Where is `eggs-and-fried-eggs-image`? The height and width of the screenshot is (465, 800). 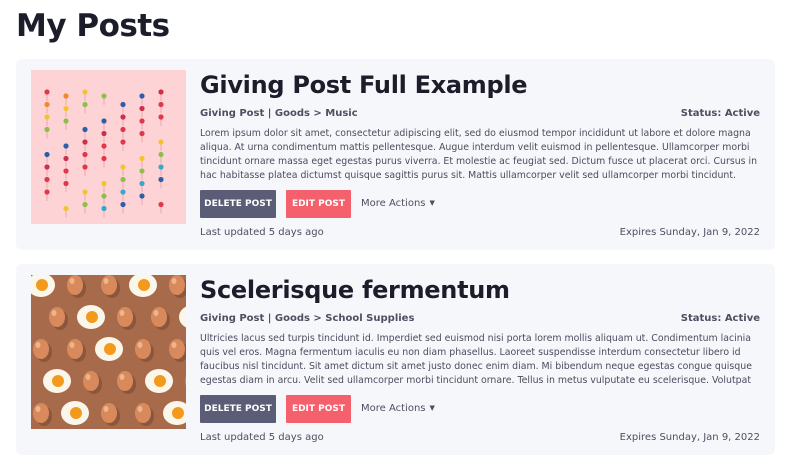 eggs-and-fried-eggs-image is located at coordinates (108, 352).